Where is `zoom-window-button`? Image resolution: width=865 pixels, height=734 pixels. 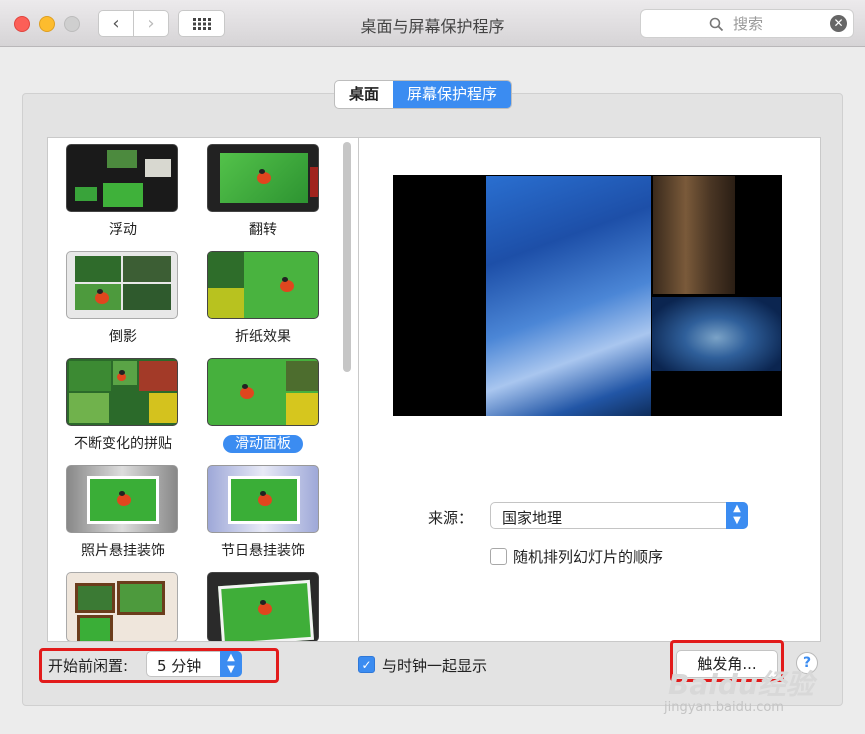 zoom-window-button is located at coordinates (72, 24).